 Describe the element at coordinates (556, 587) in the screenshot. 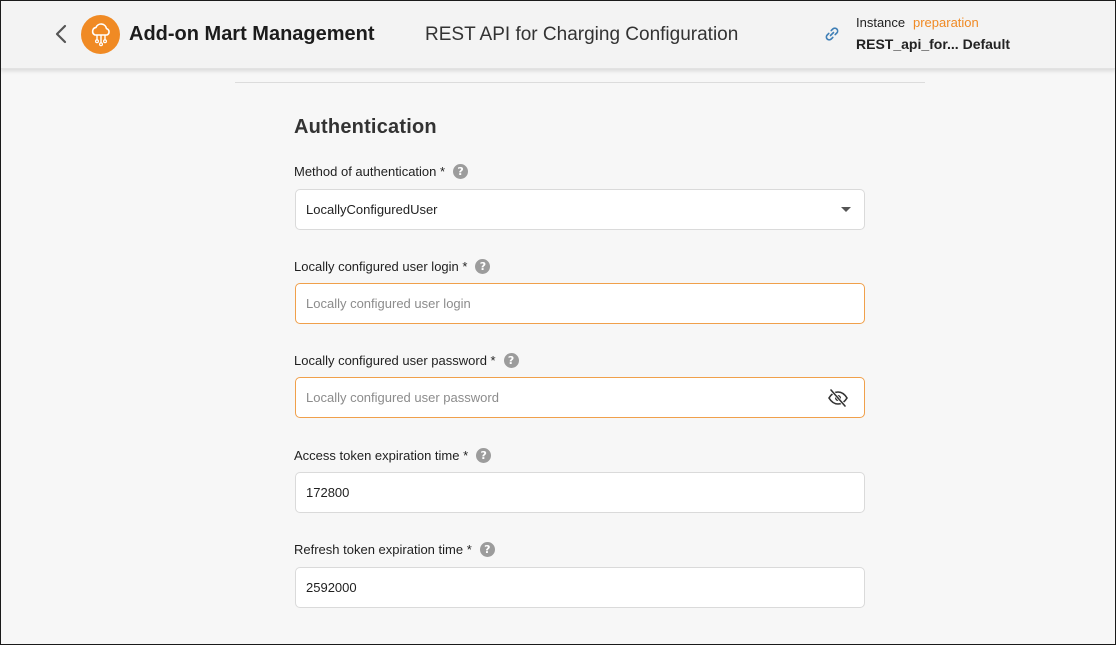

I see `refresh-token-input` at that location.